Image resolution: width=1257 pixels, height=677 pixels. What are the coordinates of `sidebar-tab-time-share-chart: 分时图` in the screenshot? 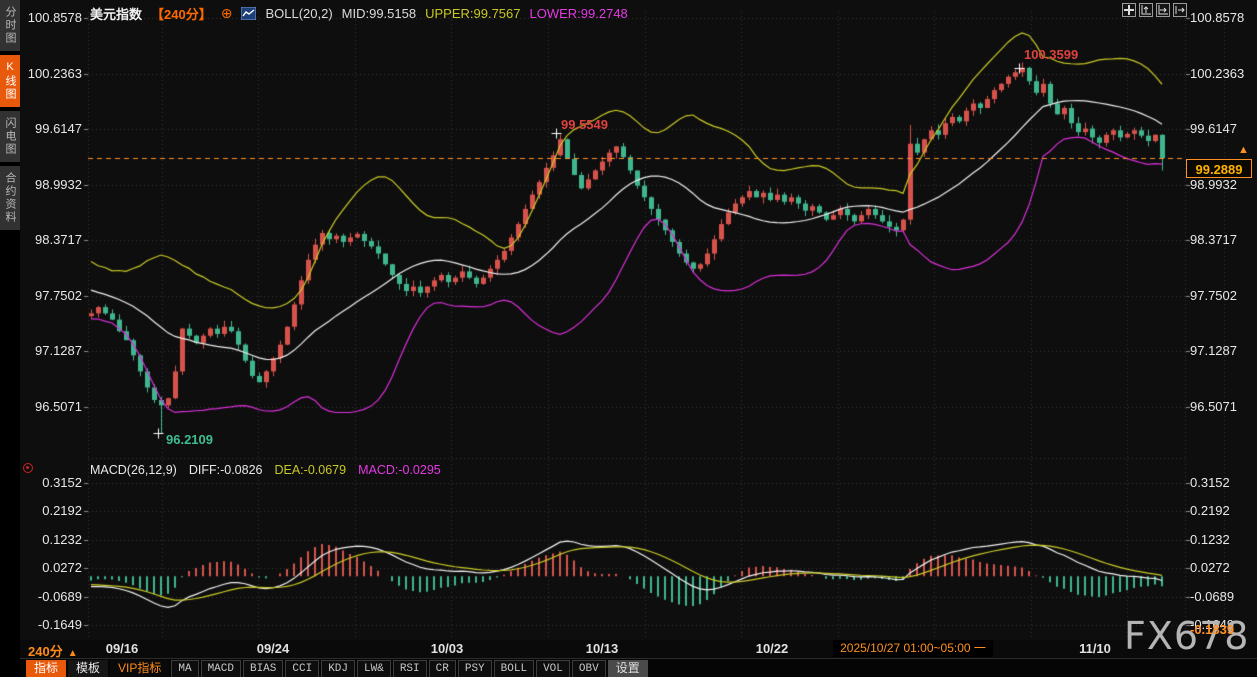 It's located at (10, 25).